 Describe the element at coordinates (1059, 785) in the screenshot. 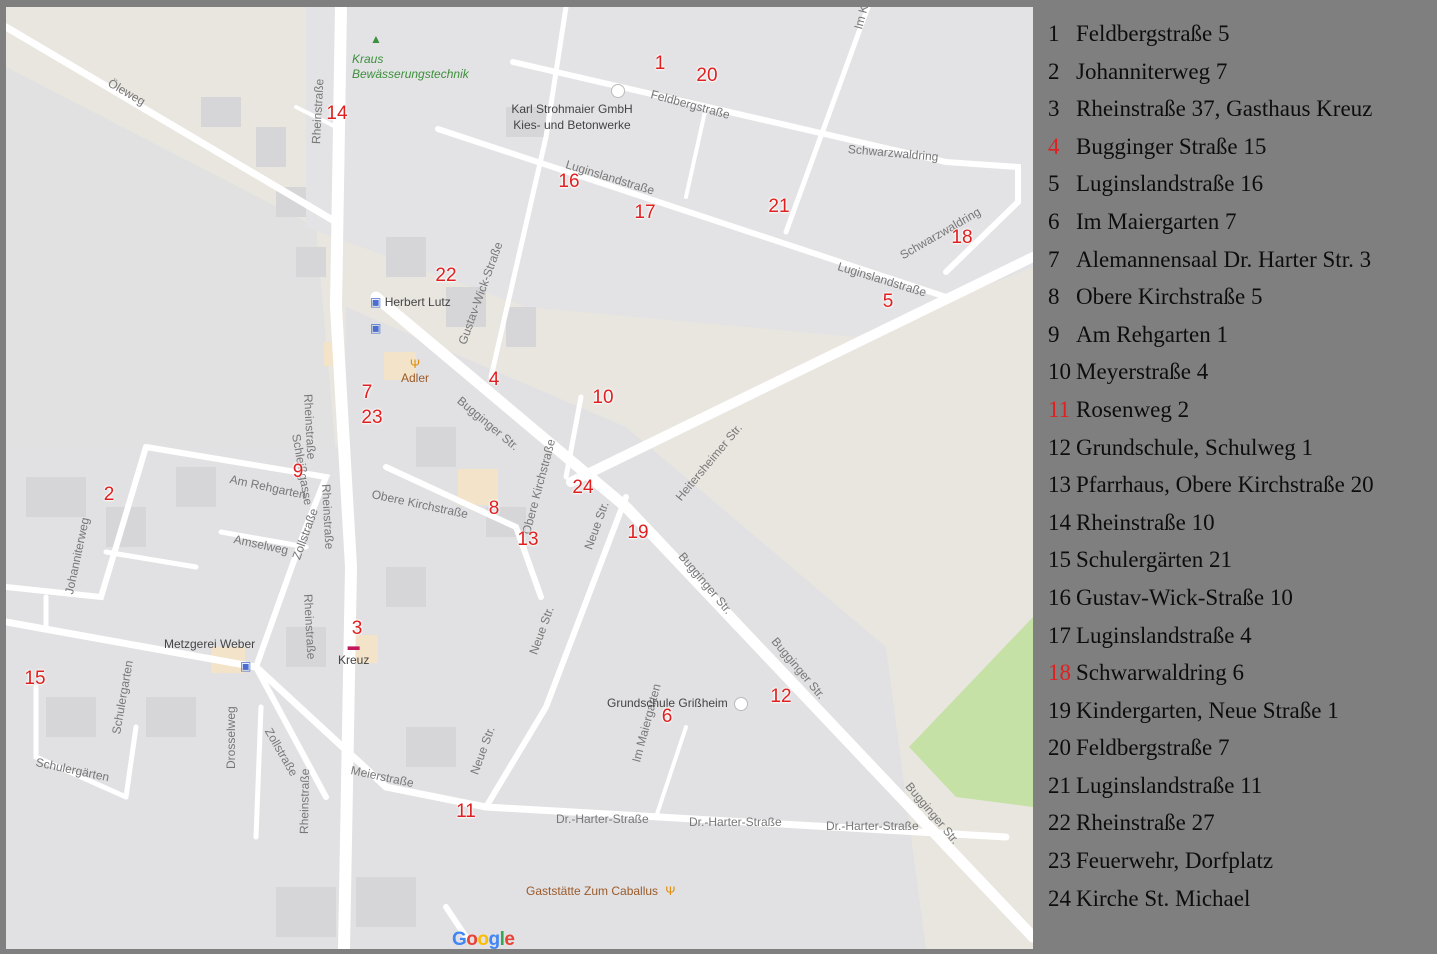

I see `legend-item-number: 21` at that location.